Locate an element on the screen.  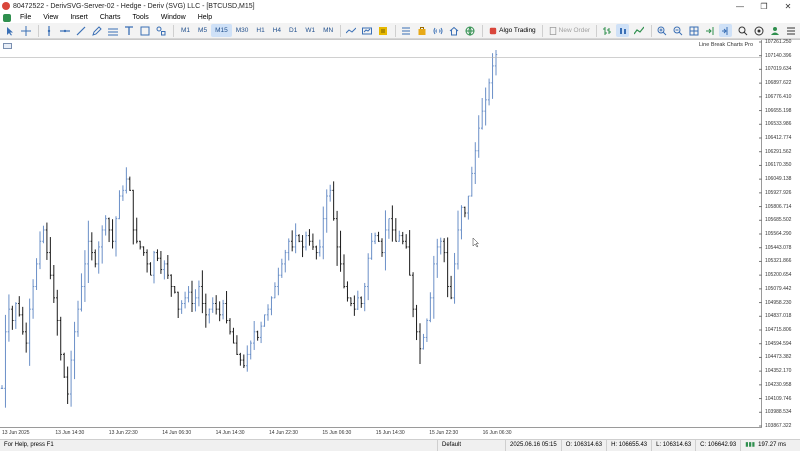
algo-trading-label: Algo Trading is located at coordinates (517, 30).